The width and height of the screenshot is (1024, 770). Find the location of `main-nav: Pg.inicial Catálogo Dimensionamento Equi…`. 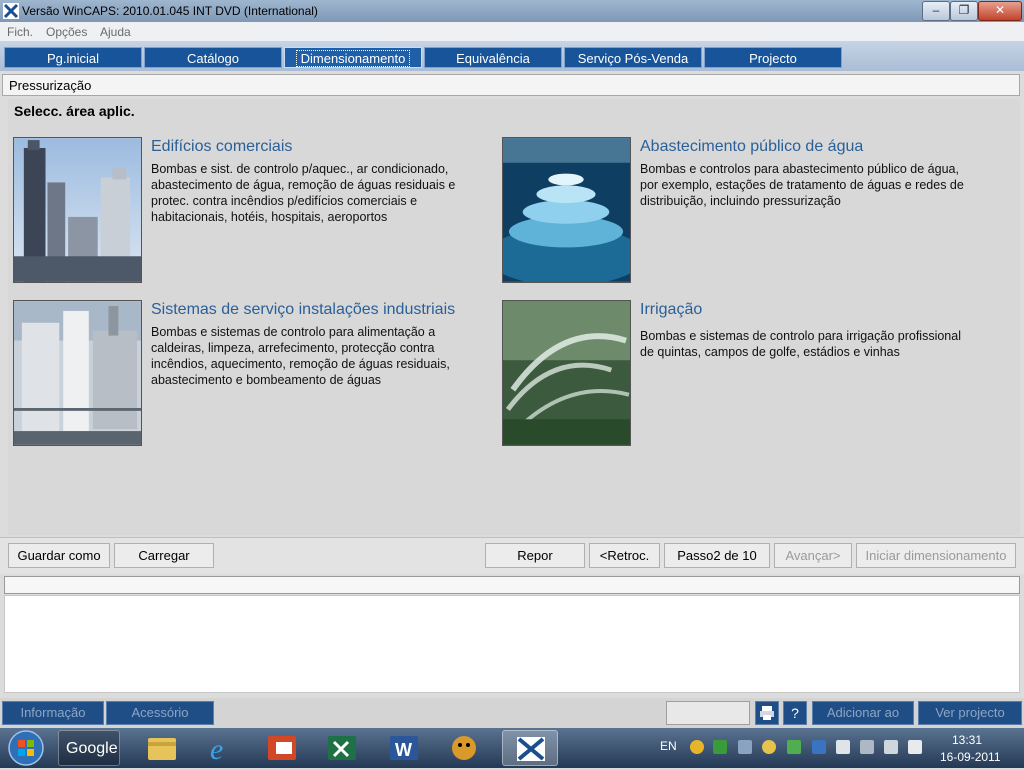

main-nav: Pg.inicial Catálogo Dimensionamento Equi… is located at coordinates (512, 56).